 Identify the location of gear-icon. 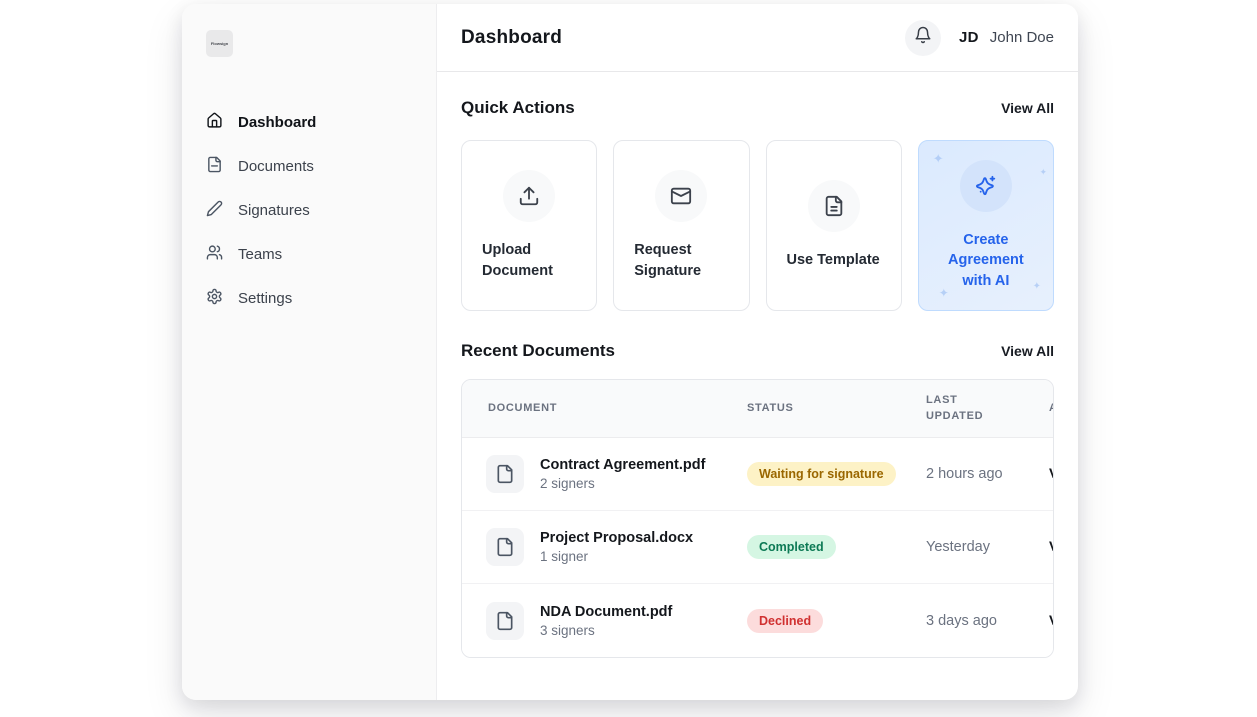
(214, 298).